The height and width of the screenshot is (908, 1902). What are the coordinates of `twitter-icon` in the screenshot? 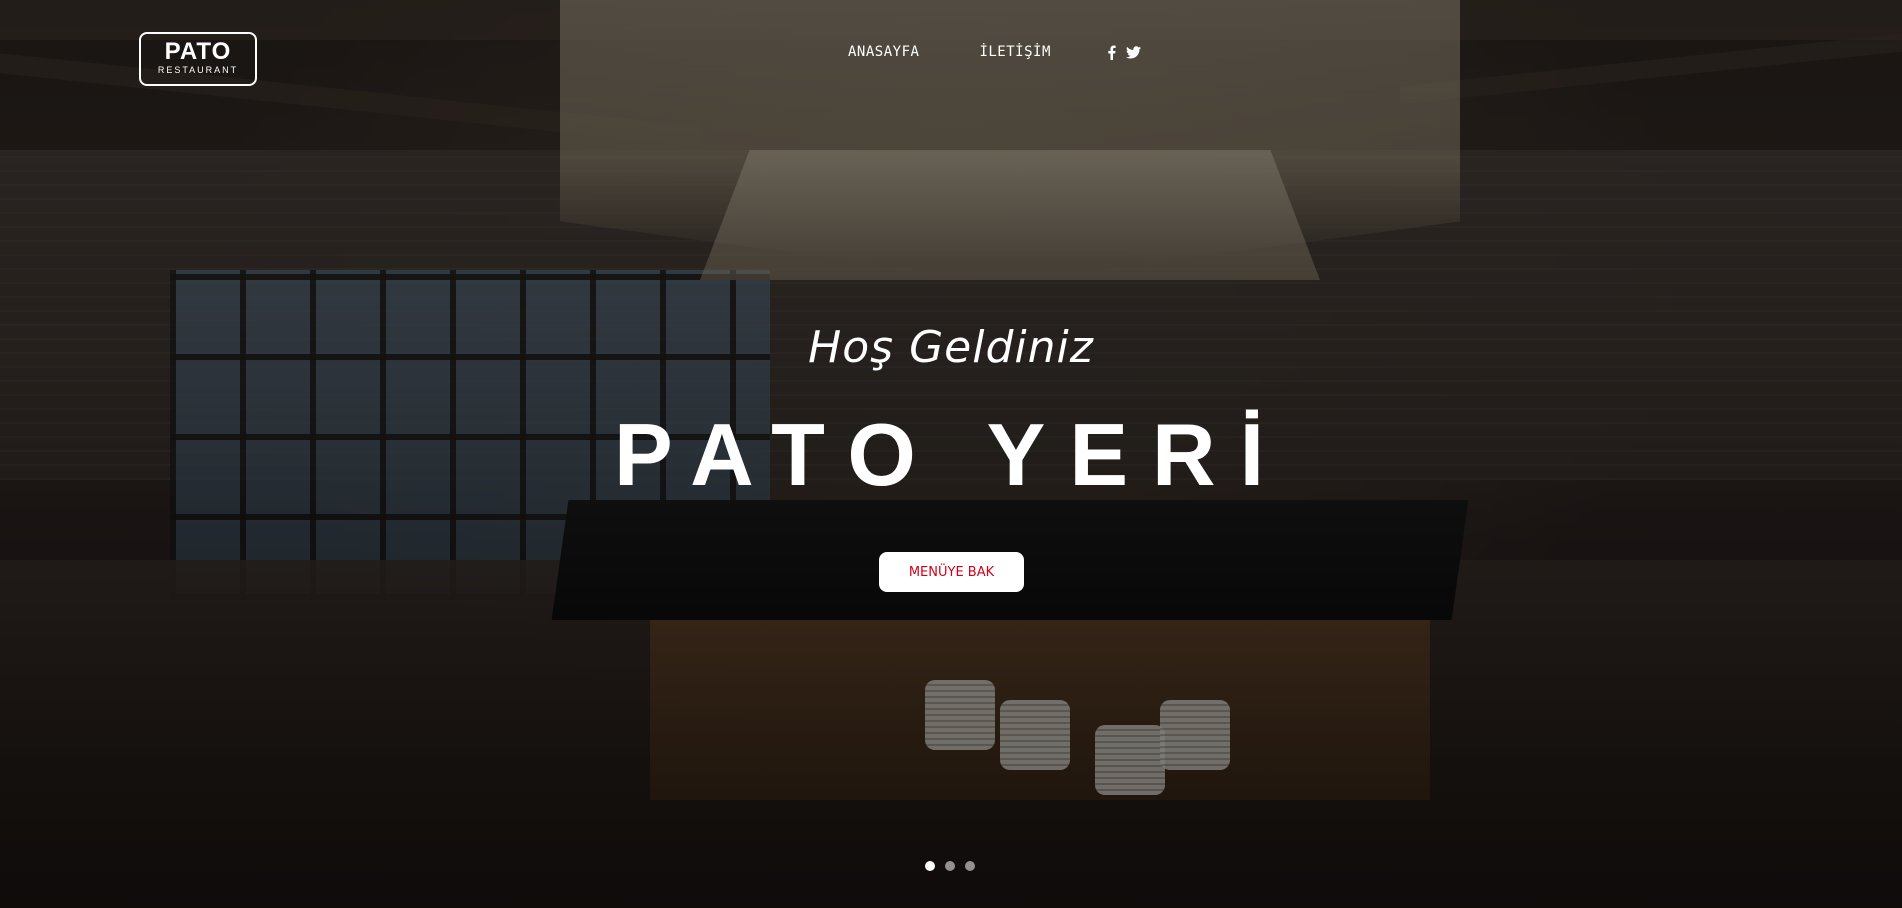 It's located at (1133, 52).